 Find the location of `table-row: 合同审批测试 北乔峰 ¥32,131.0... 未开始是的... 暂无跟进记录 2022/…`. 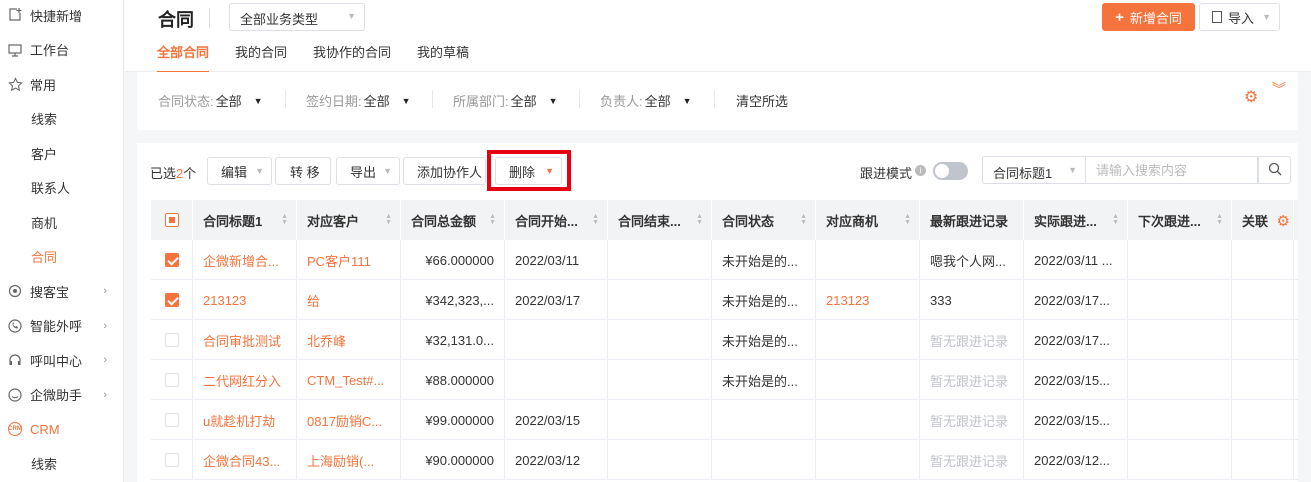

table-row: 合同审批测试 北乔峰 ¥32,131.0... 未开始是的... 暂无跟进记录 2022/… is located at coordinates (724, 340).